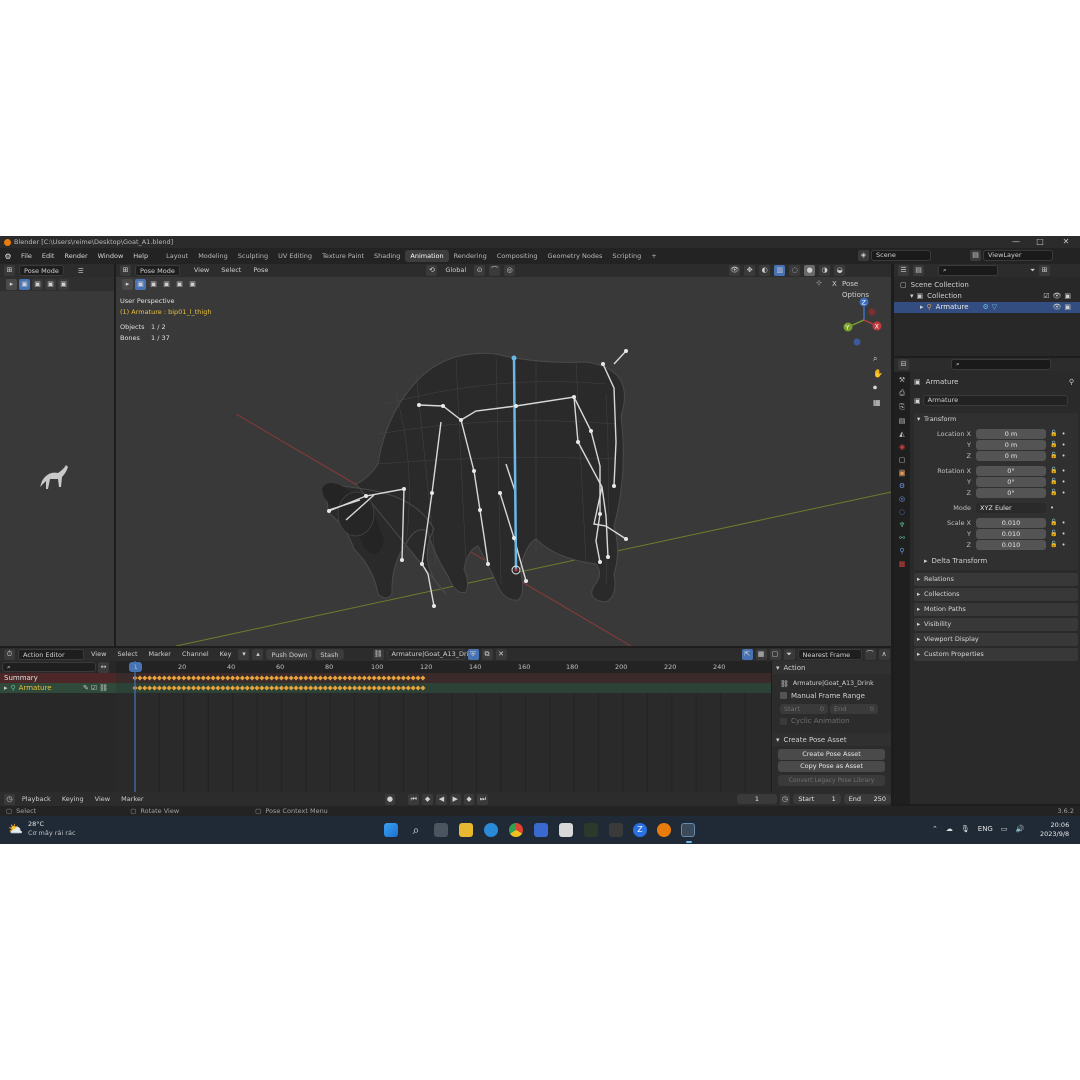 The height and width of the screenshot is (1080, 1080). Describe the element at coordinates (441, 799) in the screenshot. I see `play-reverse-icon: ◀` at that location.